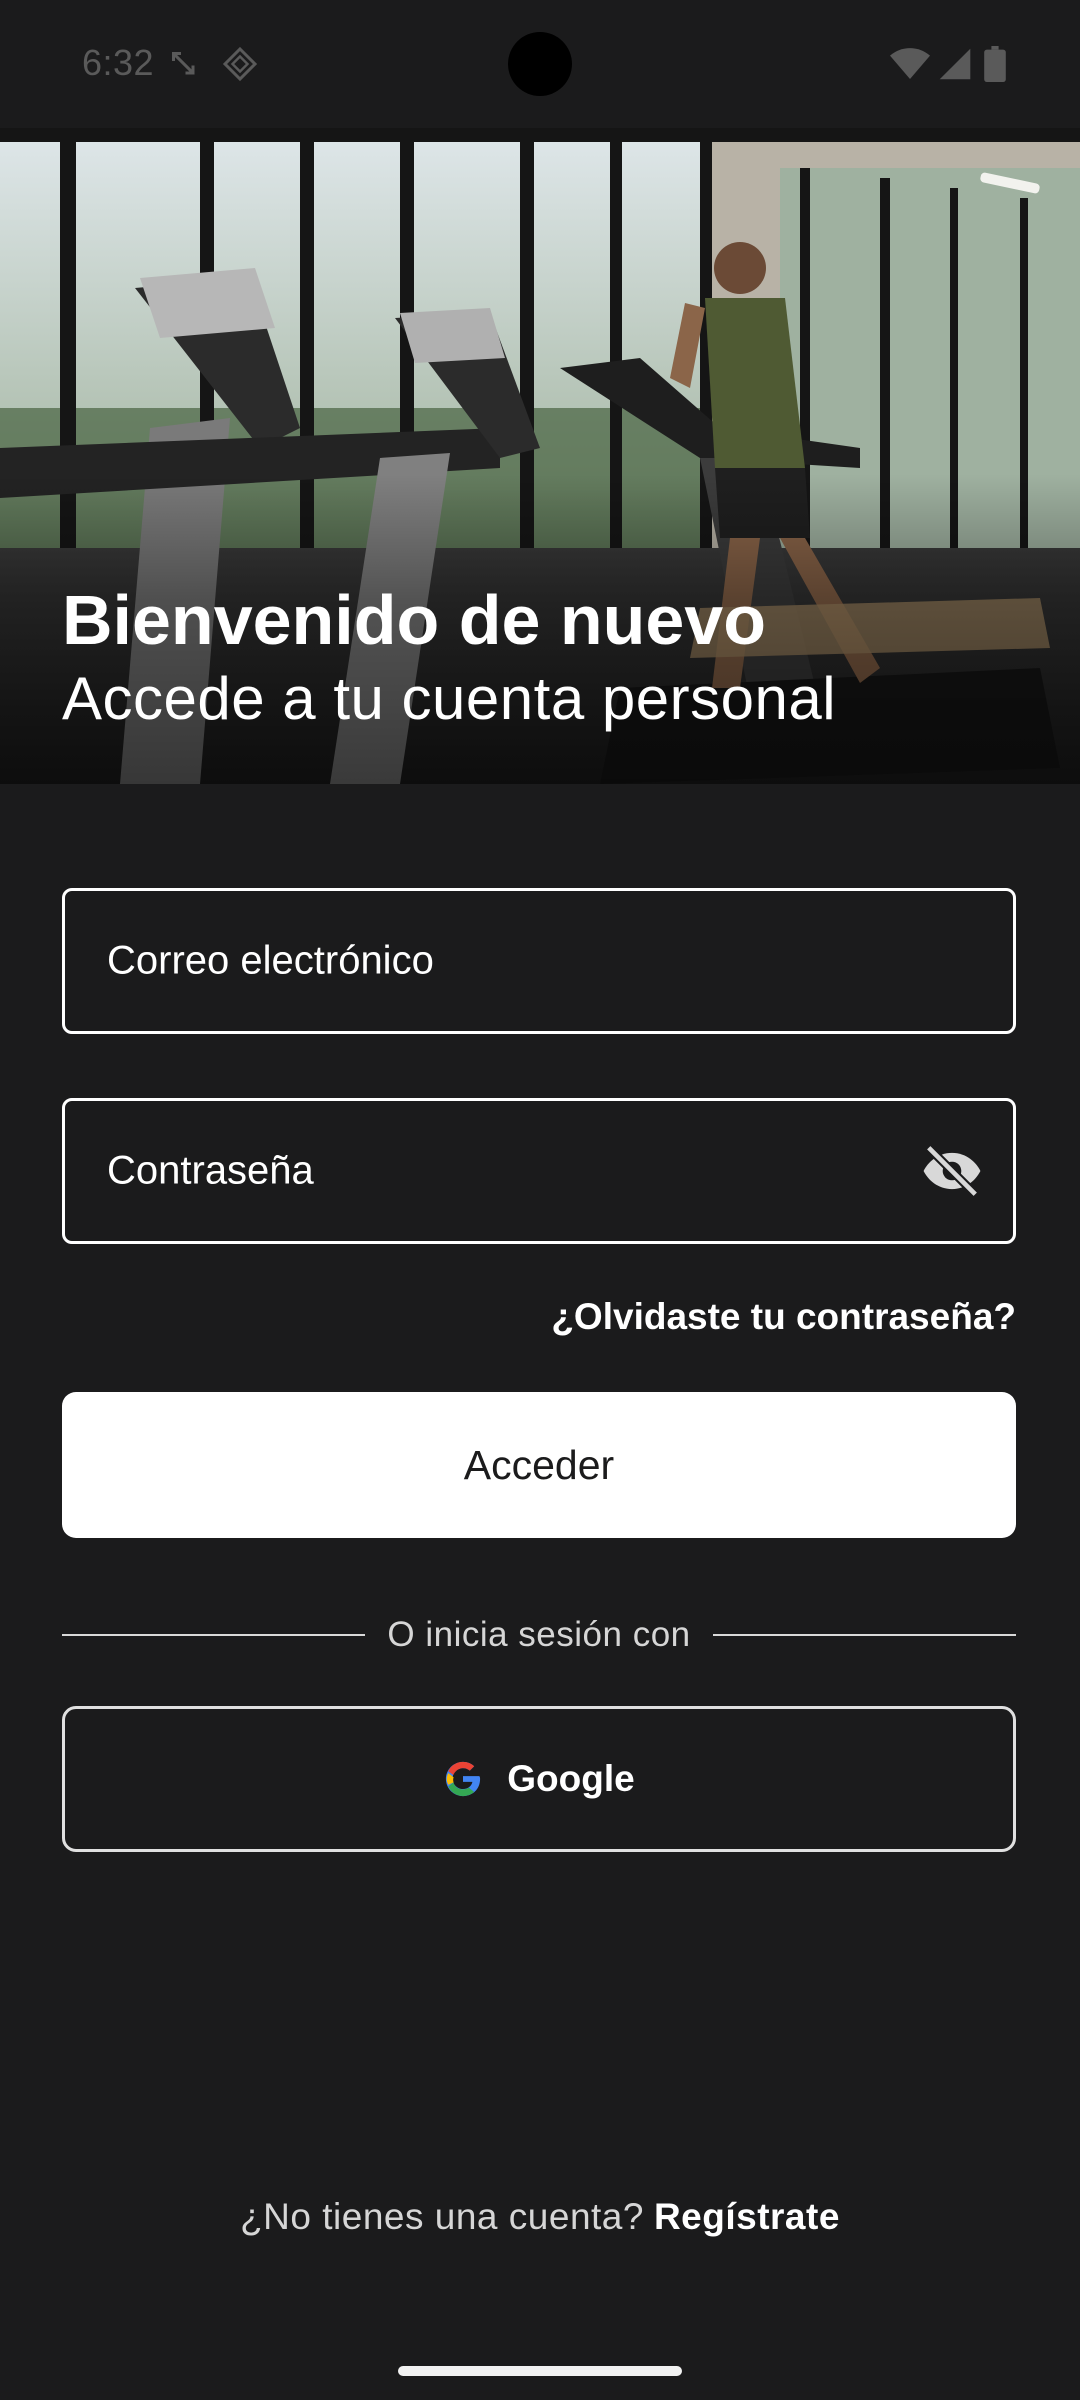 The image size is (1080, 2400). I want to click on eye-off-icon, so click(952, 1171).